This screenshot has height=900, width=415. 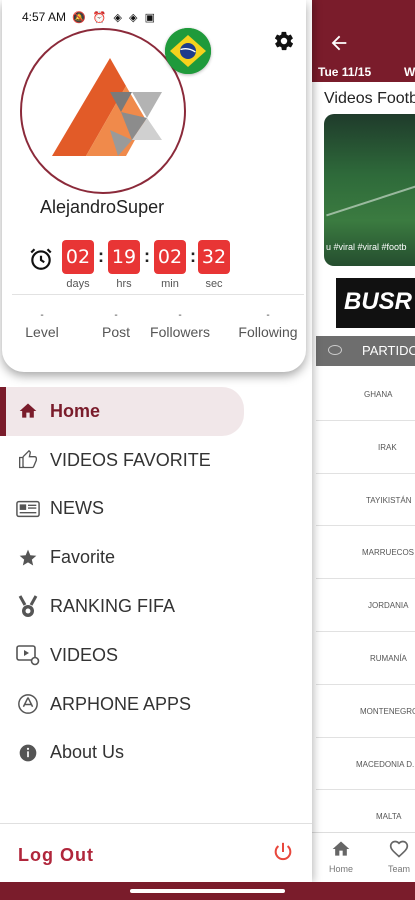 I want to click on menu-item-label: RANKING FIFA, so click(x=113, y=606).